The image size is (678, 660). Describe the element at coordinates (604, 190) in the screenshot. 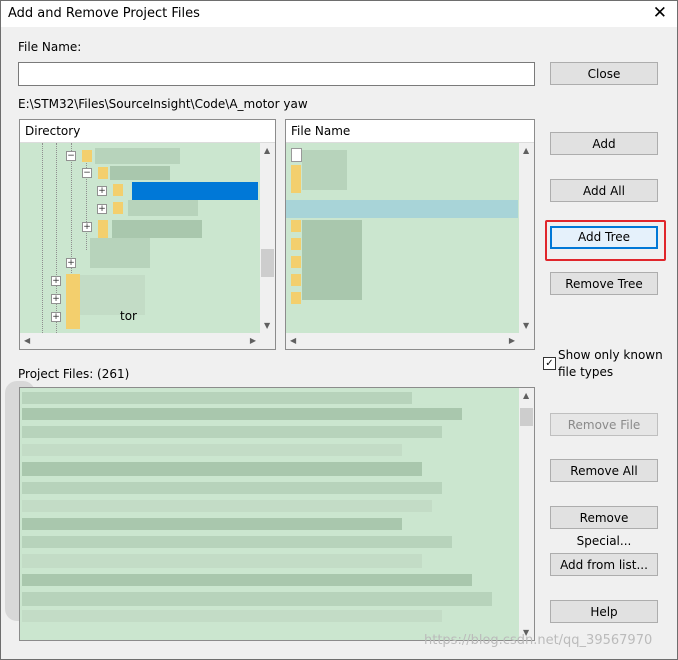

I see `add-all-button: Add All` at that location.